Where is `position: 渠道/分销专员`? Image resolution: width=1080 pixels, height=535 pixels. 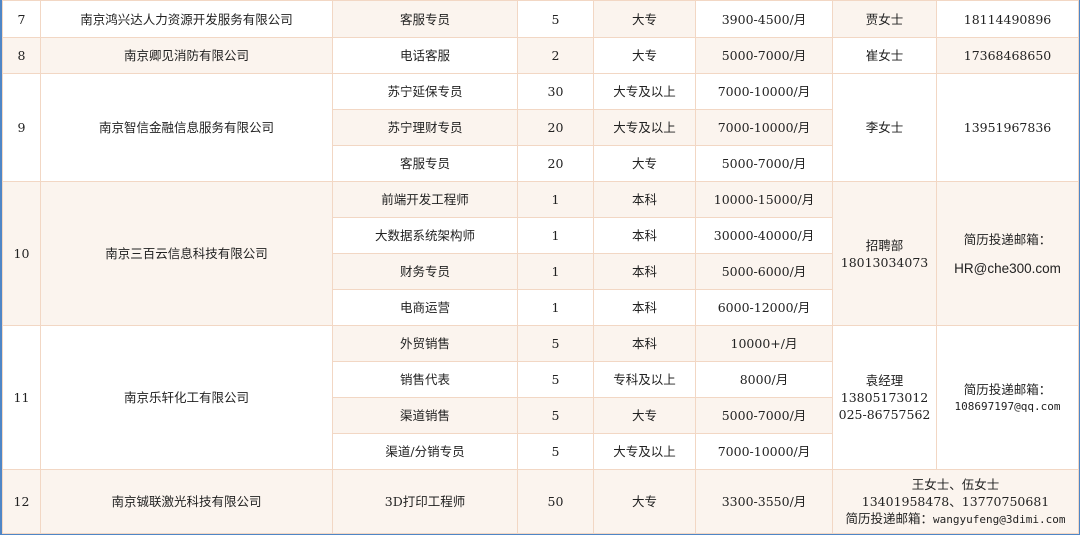
position: 渠道/分销专员 is located at coordinates (425, 451).